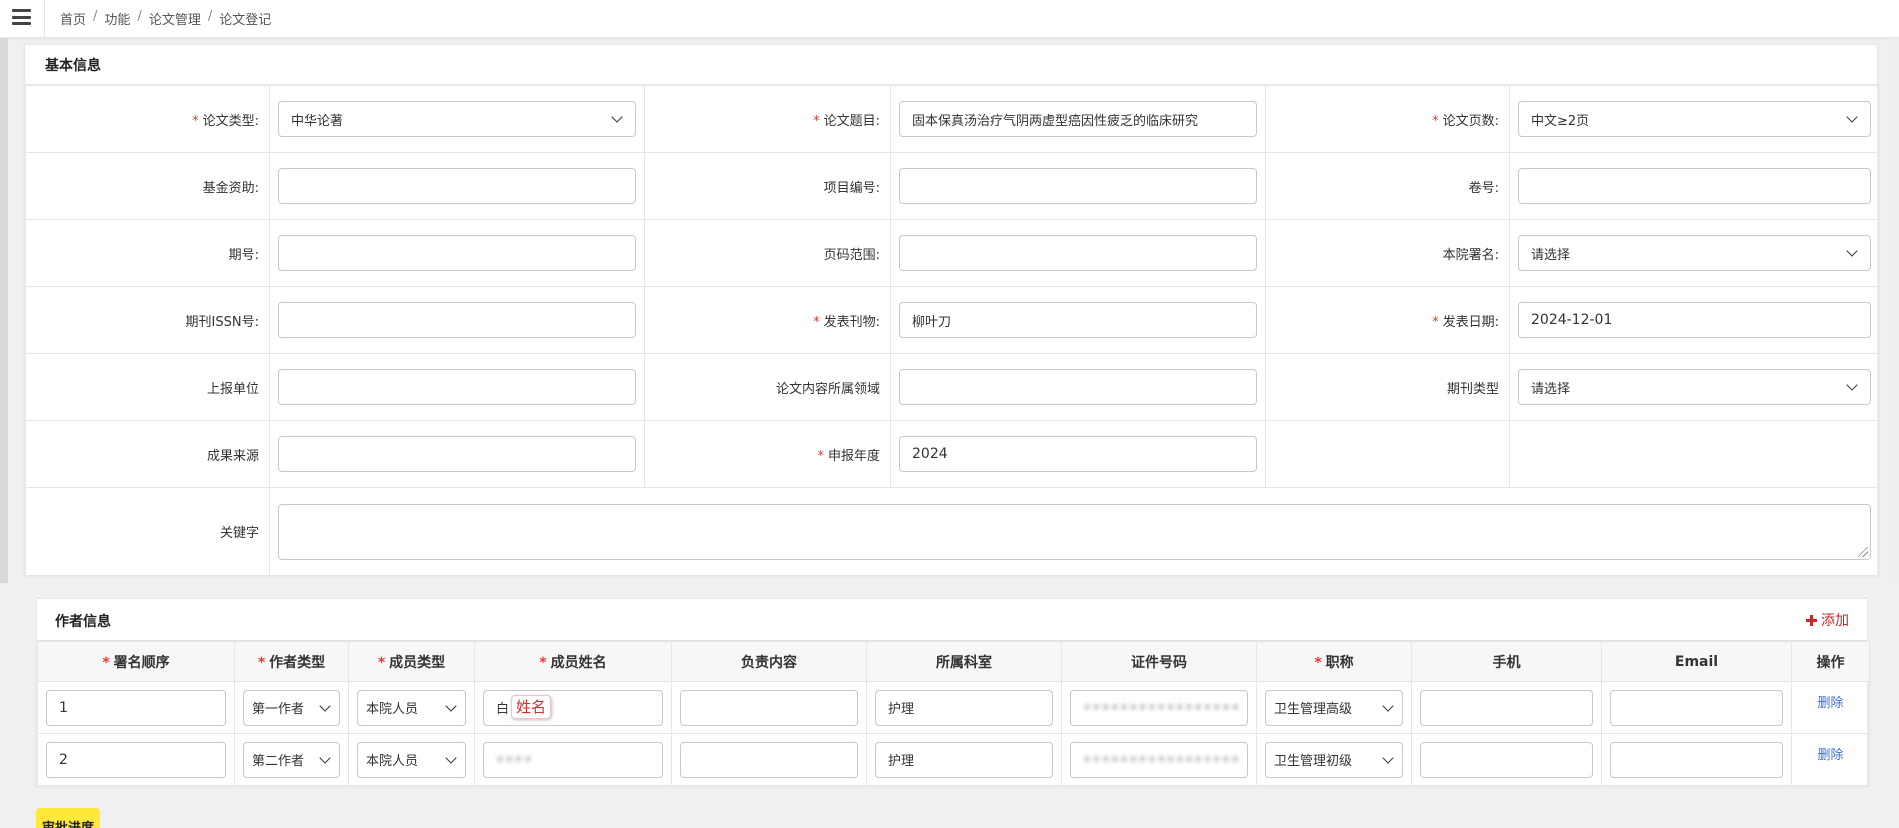 The height and width of the screenshot is (828, 1899). Describe the element at coordinates (175, 18) in the screenshot. I see `breadcrumb-paper-management: 论文管理` at that location.